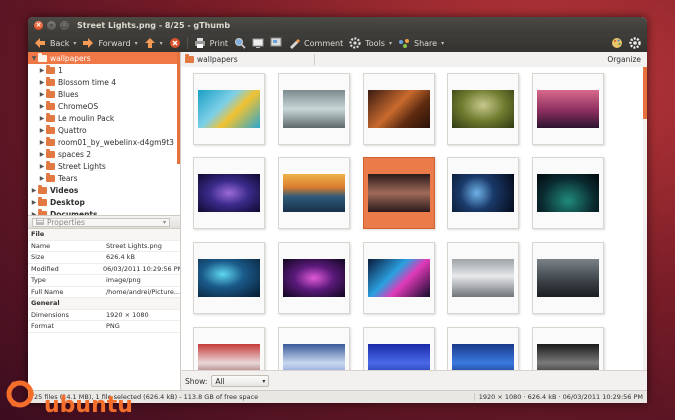  What do you see at coordinates (258, 43) in the screenshot?
I see `slideshow-button` at bounding box center [258, 43].